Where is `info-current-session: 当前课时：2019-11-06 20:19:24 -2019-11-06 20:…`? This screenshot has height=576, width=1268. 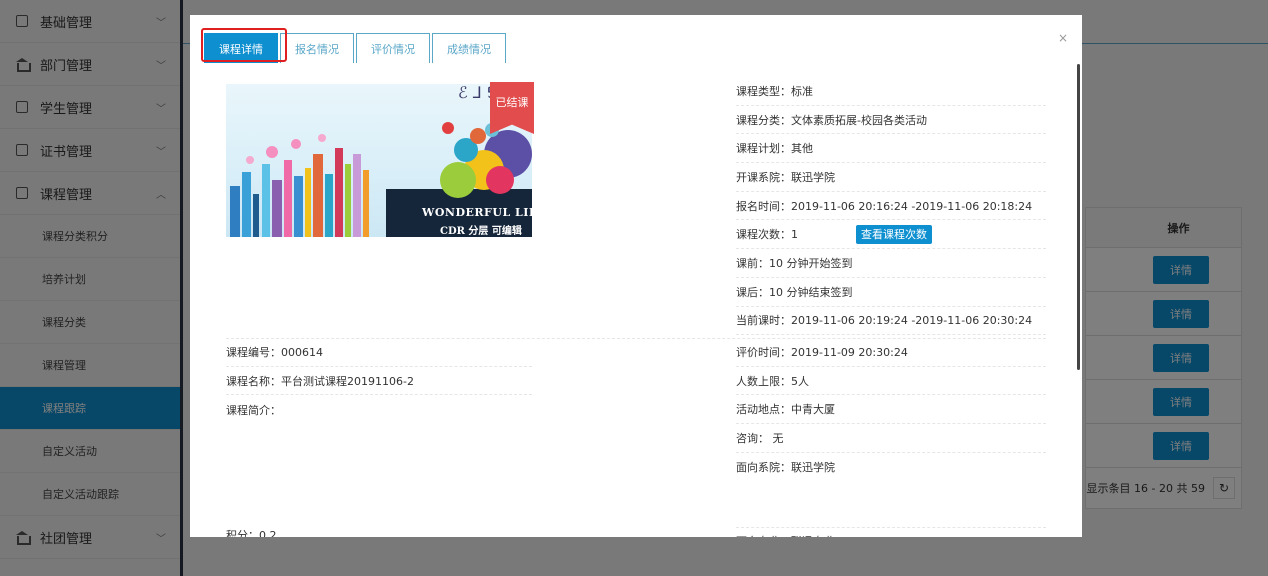 info-current-session: 当前课时：2019-11-06 20:19:24 -2019-11-06 20:… is located at coordinates (891, 321).